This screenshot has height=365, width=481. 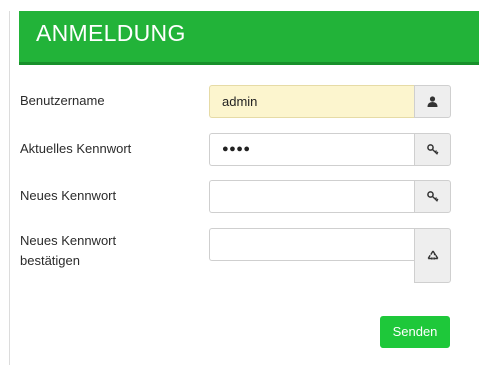 I want to click on new-password-label: Neues Kennwort, so click(x=68, y=195).